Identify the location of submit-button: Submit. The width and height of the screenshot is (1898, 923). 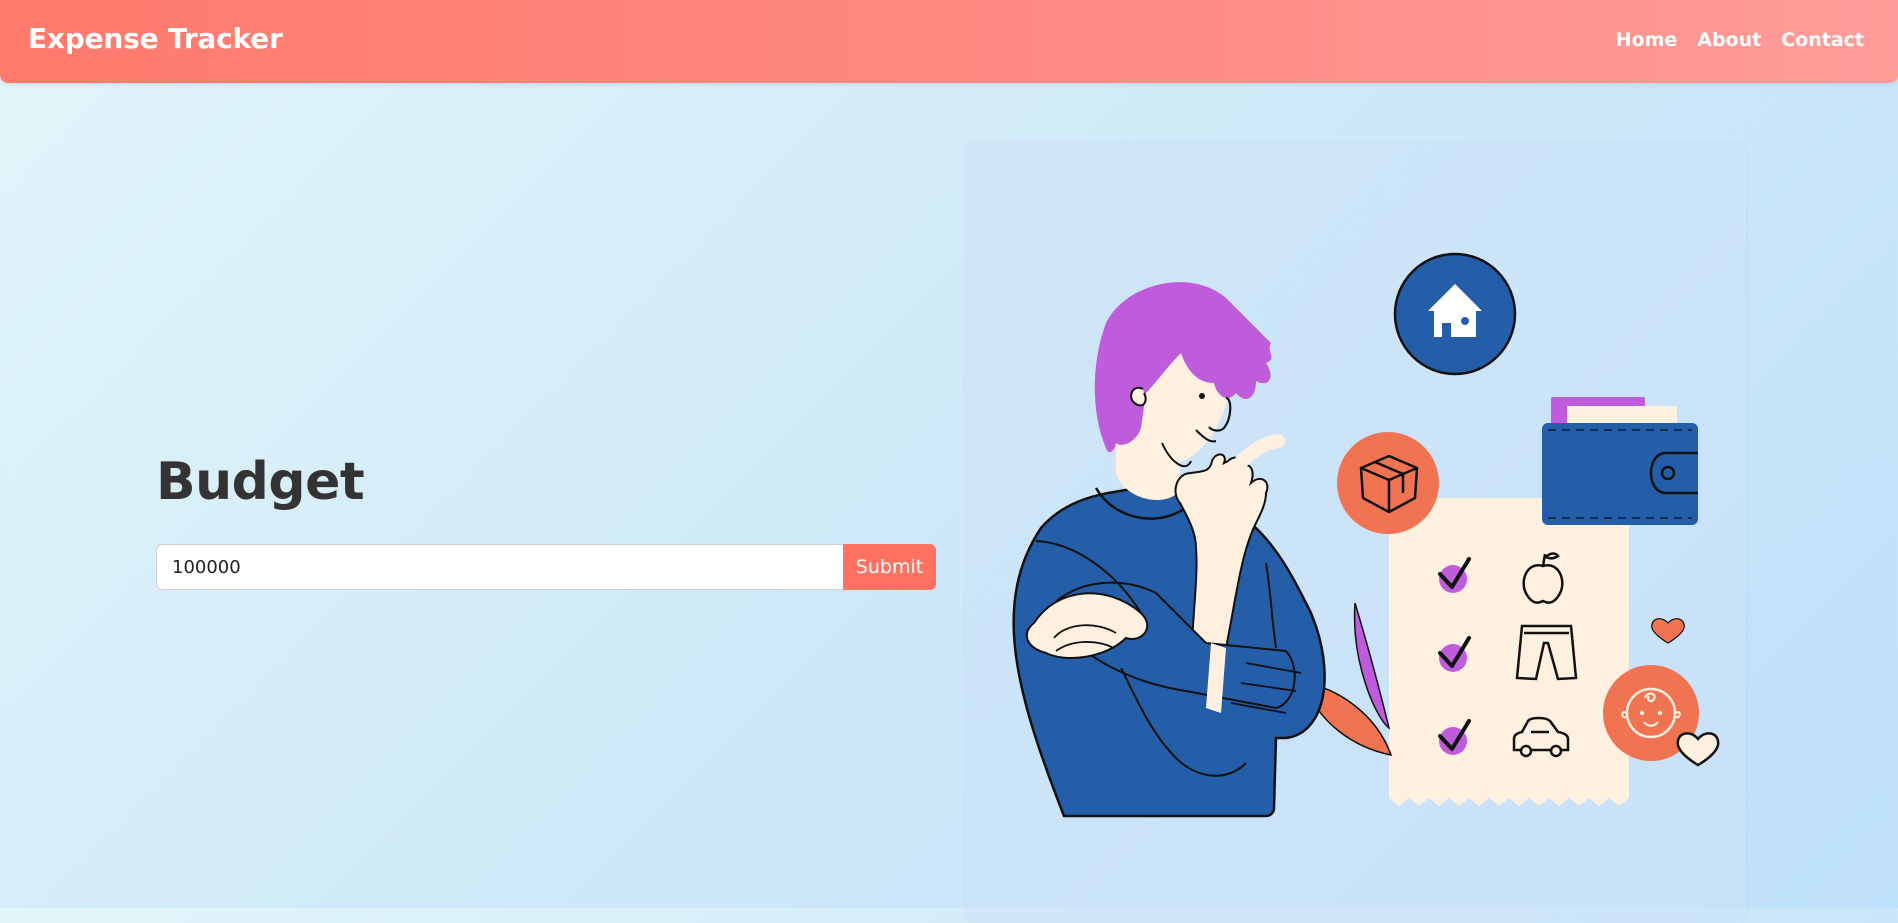
(889, 567).